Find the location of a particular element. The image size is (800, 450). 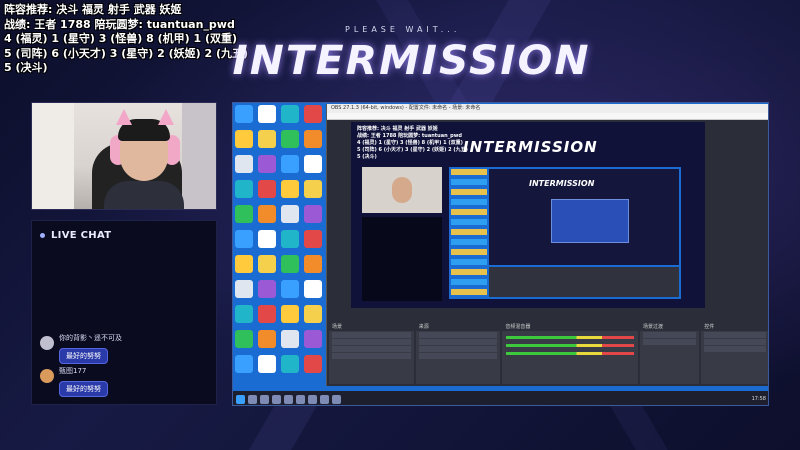

preview-line-4: 5 (司阵) 6 (小天才) 3 (星守) 2 (妖姬) 2 (九五) is located at coordinates (412, 150).